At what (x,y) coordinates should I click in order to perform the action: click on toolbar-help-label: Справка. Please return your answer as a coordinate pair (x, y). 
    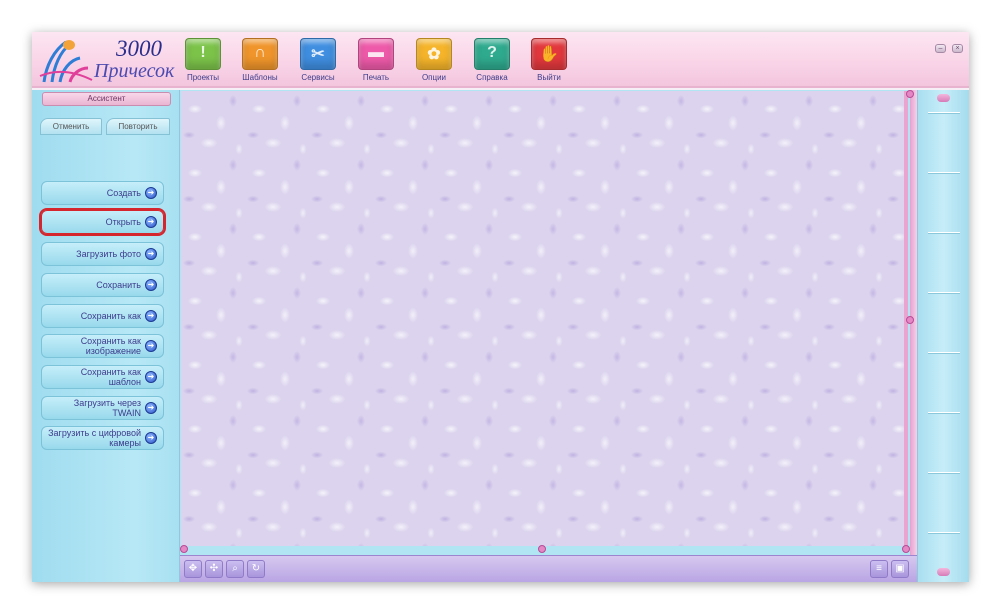
    Looking at the image, I should click on (492, 77).